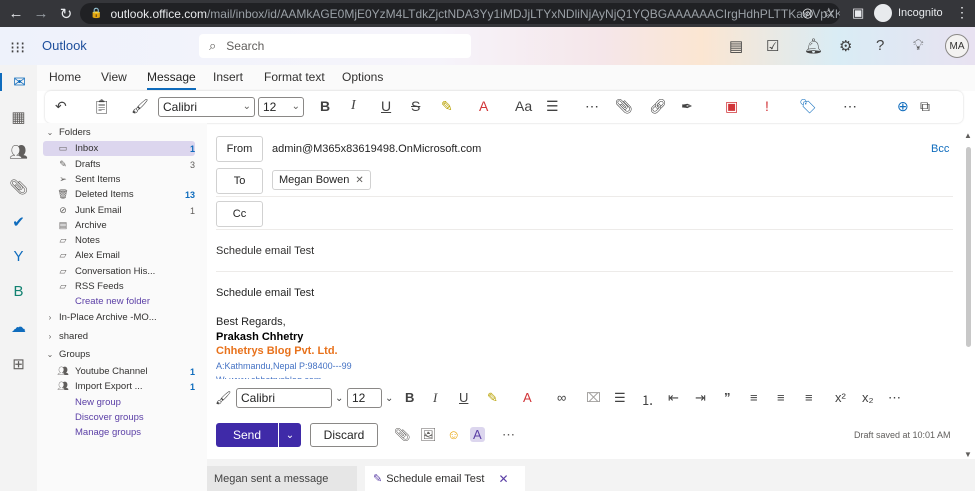 The width and height of the screenshot is (975, 491). I want to click on send-options-chevron-icon: ⌄, so click(290, 435).